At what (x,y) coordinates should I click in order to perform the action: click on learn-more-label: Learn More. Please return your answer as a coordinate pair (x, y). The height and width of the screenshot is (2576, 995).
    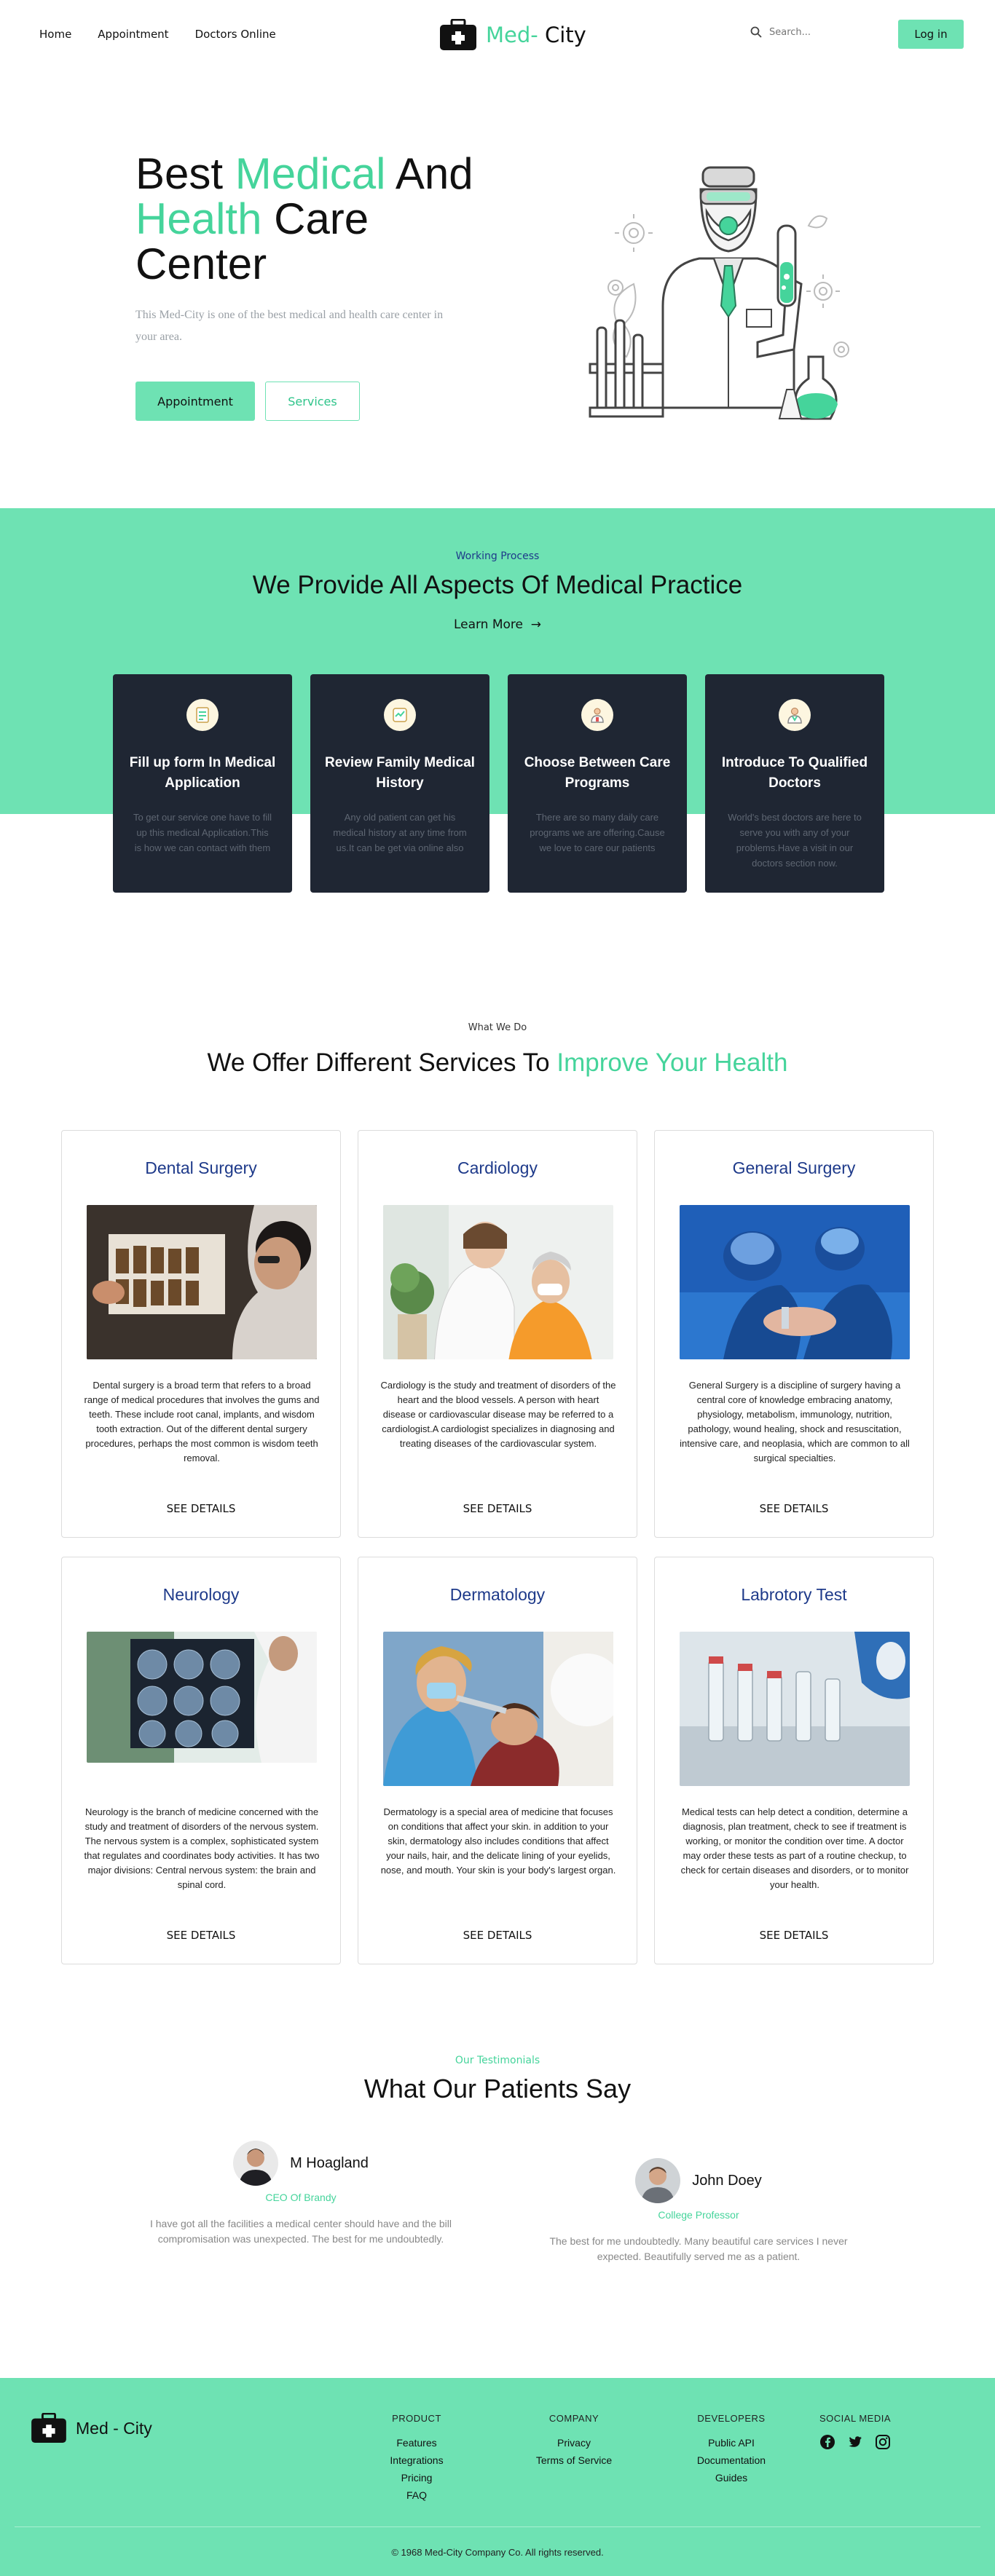
    Looking at the image, I should click on (488, 624).